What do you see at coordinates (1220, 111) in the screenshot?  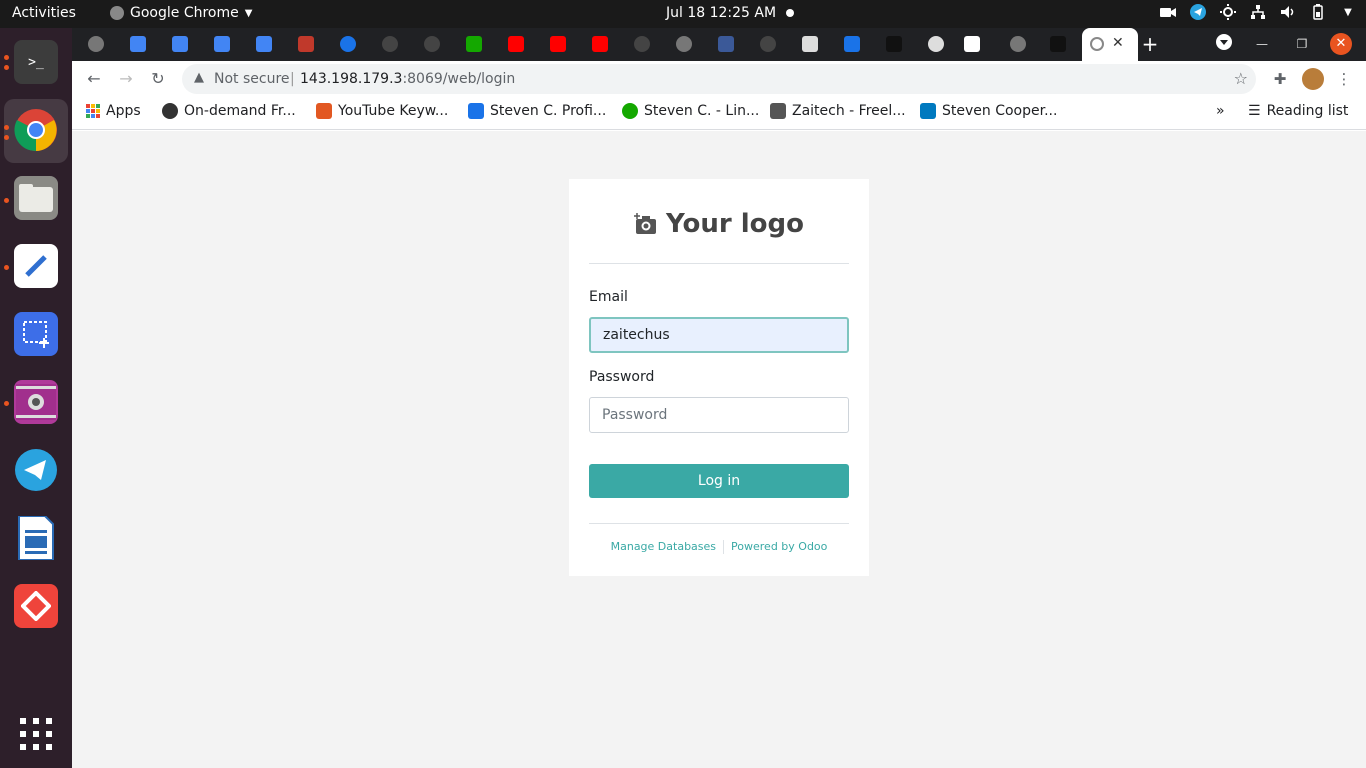 I see `more-bookmarks-icon: »` at bounding box center [1220, 111].